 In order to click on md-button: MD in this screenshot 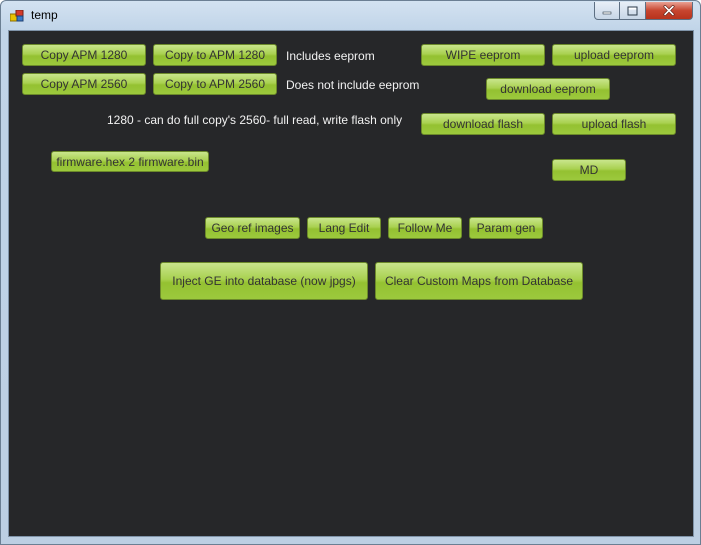, I will do `click(589, 170)`.